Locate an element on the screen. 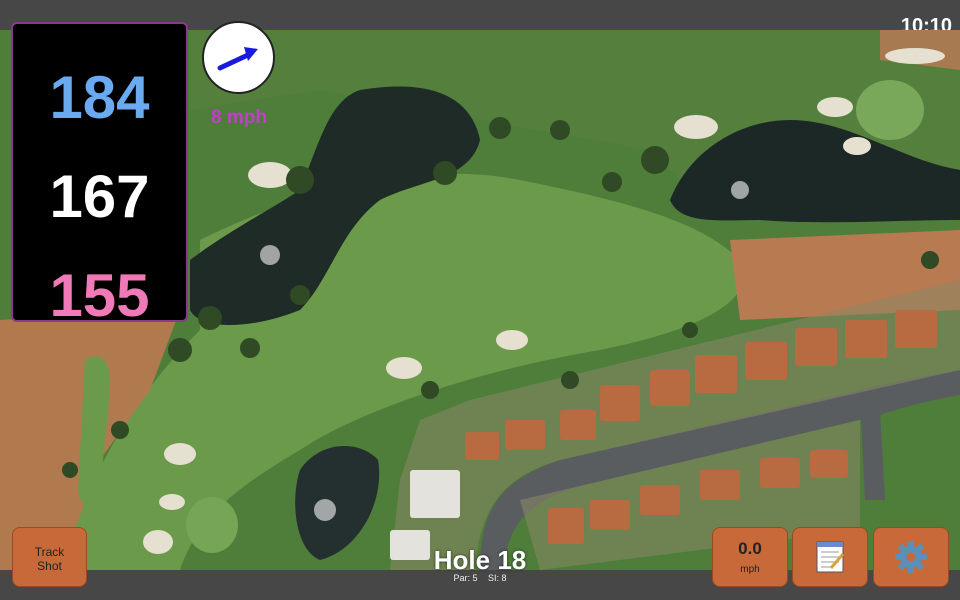 The image size is (960, 600). hole-details: Par: 5 SI: 8 is located at coordinates (480, 578).